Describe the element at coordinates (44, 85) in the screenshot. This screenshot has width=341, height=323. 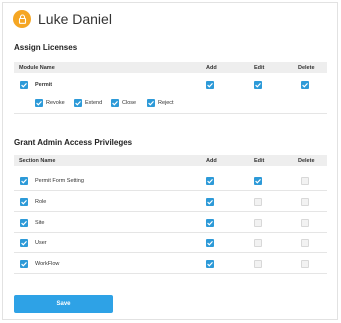
I see `module-permit-label: Permit` at that location.